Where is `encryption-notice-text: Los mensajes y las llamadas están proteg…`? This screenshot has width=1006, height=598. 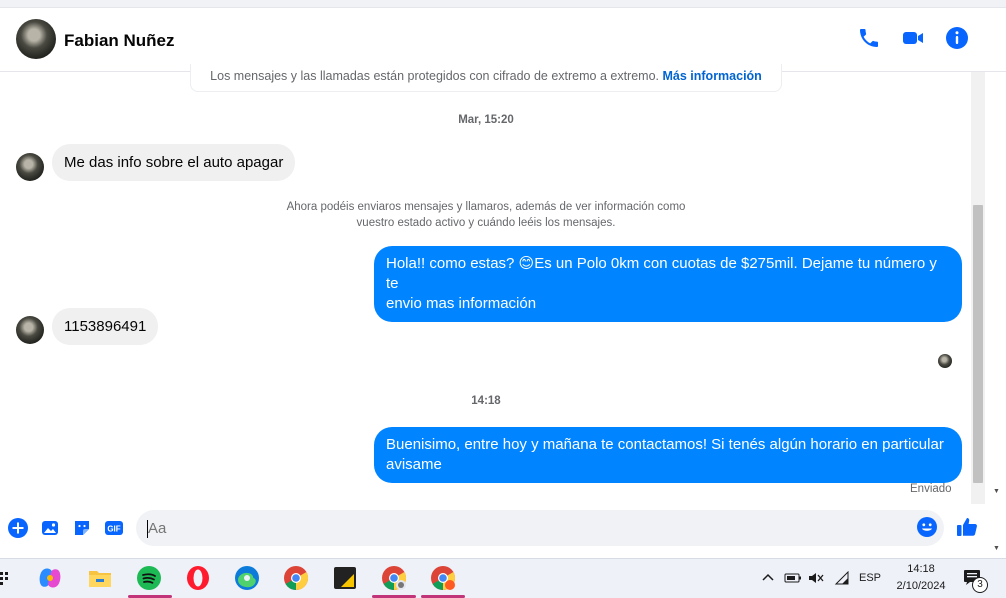
encryption-notice-text: Los mensajes y las llamadas están proteg… is located at coordinates (435, 76).